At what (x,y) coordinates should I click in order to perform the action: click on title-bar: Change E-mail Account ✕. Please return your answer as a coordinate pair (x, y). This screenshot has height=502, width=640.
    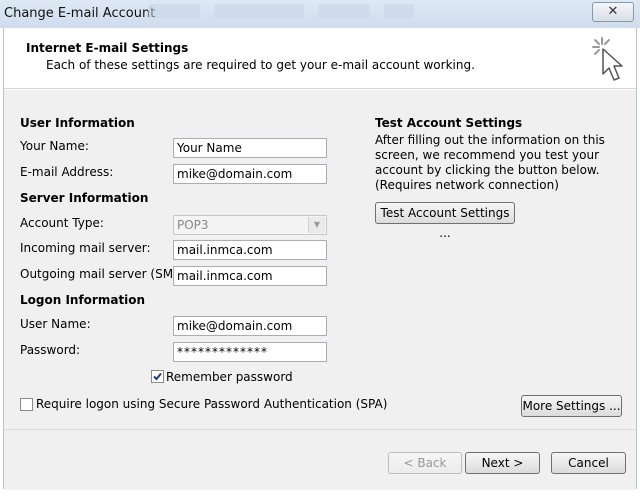
    Looking at the image, I should click on (320, 14).